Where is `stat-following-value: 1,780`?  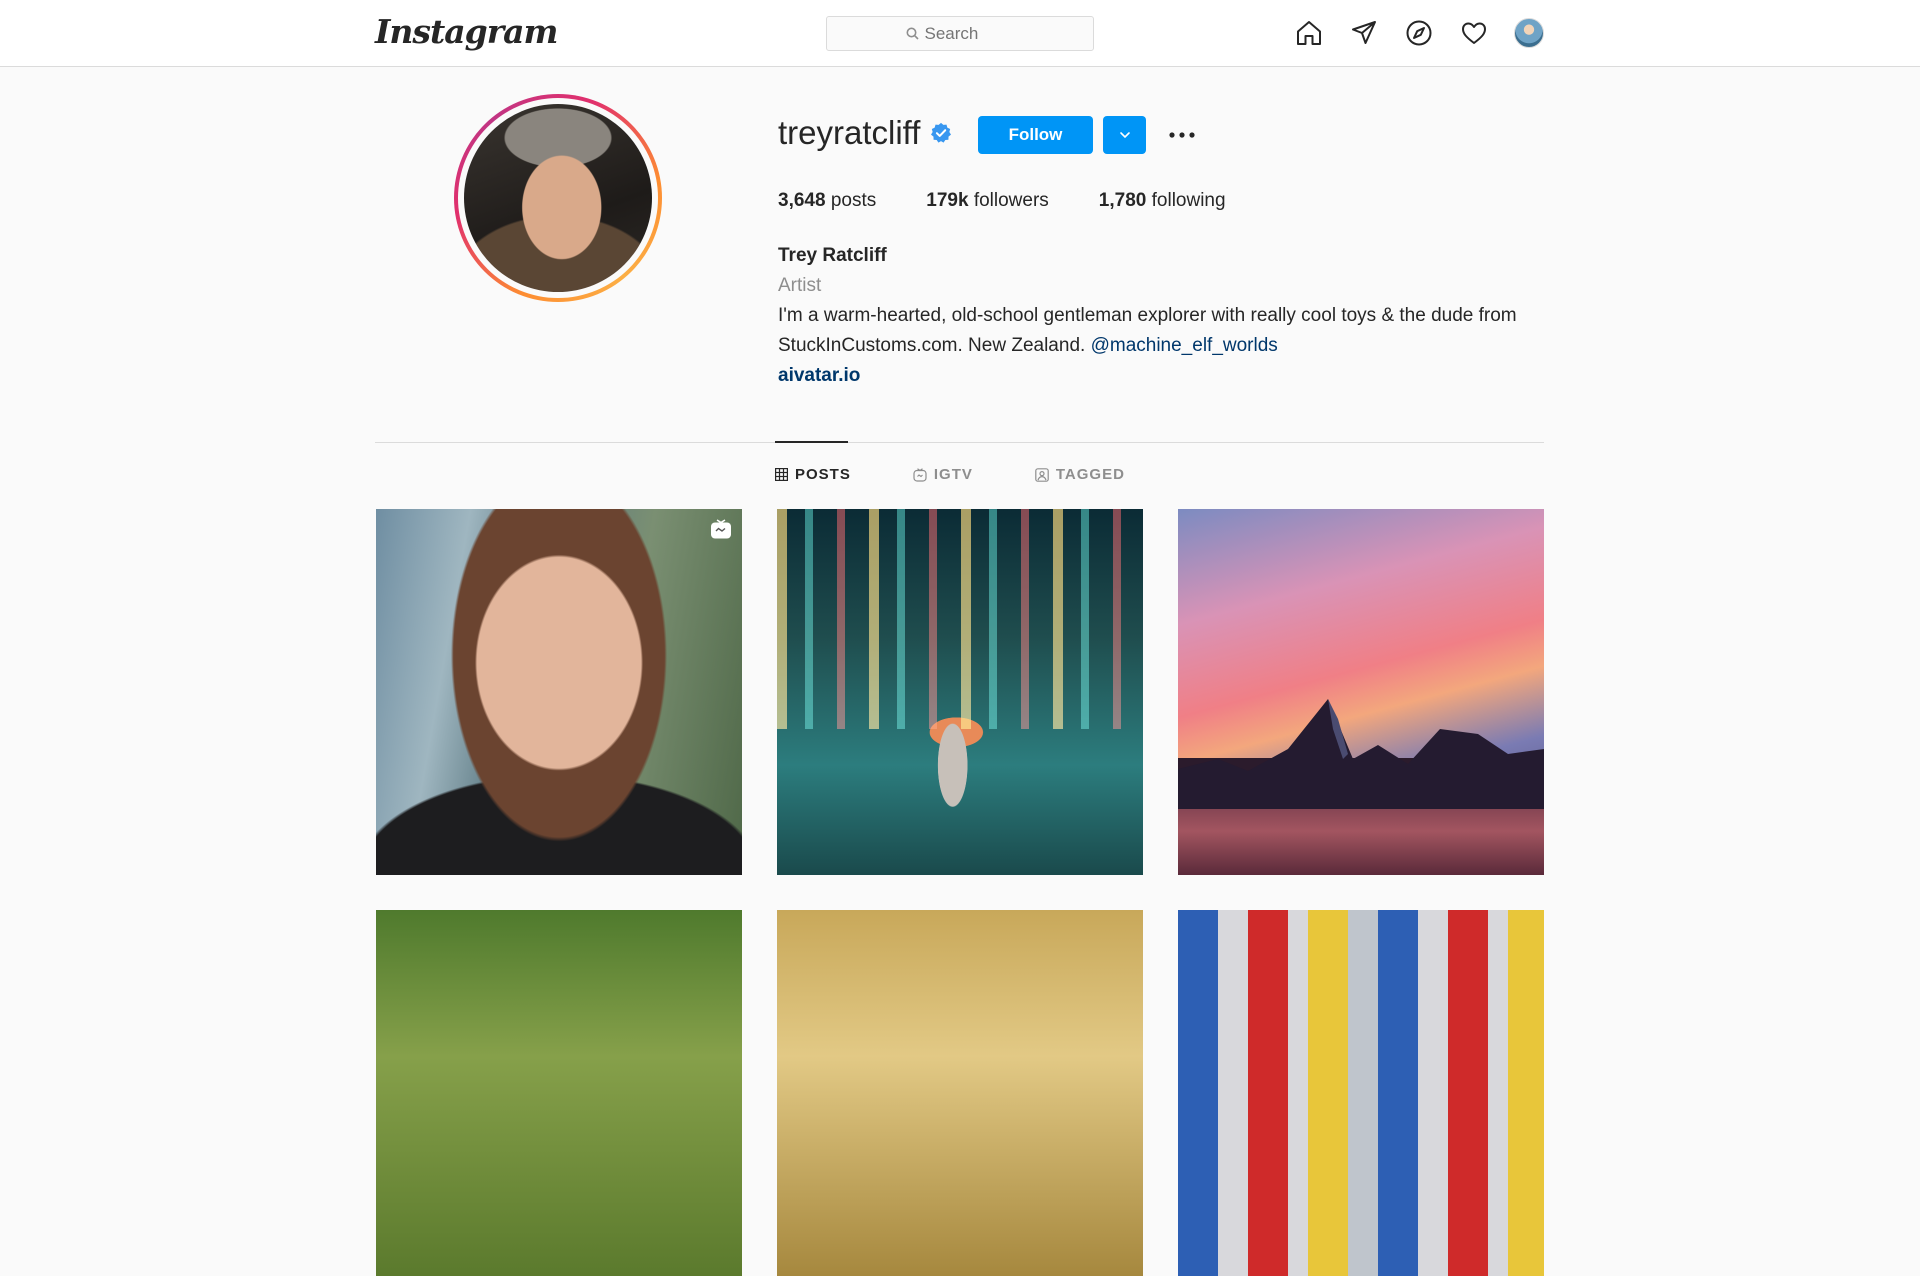
stat-following-value: 1,780 is located at coordinates (1122, 200).